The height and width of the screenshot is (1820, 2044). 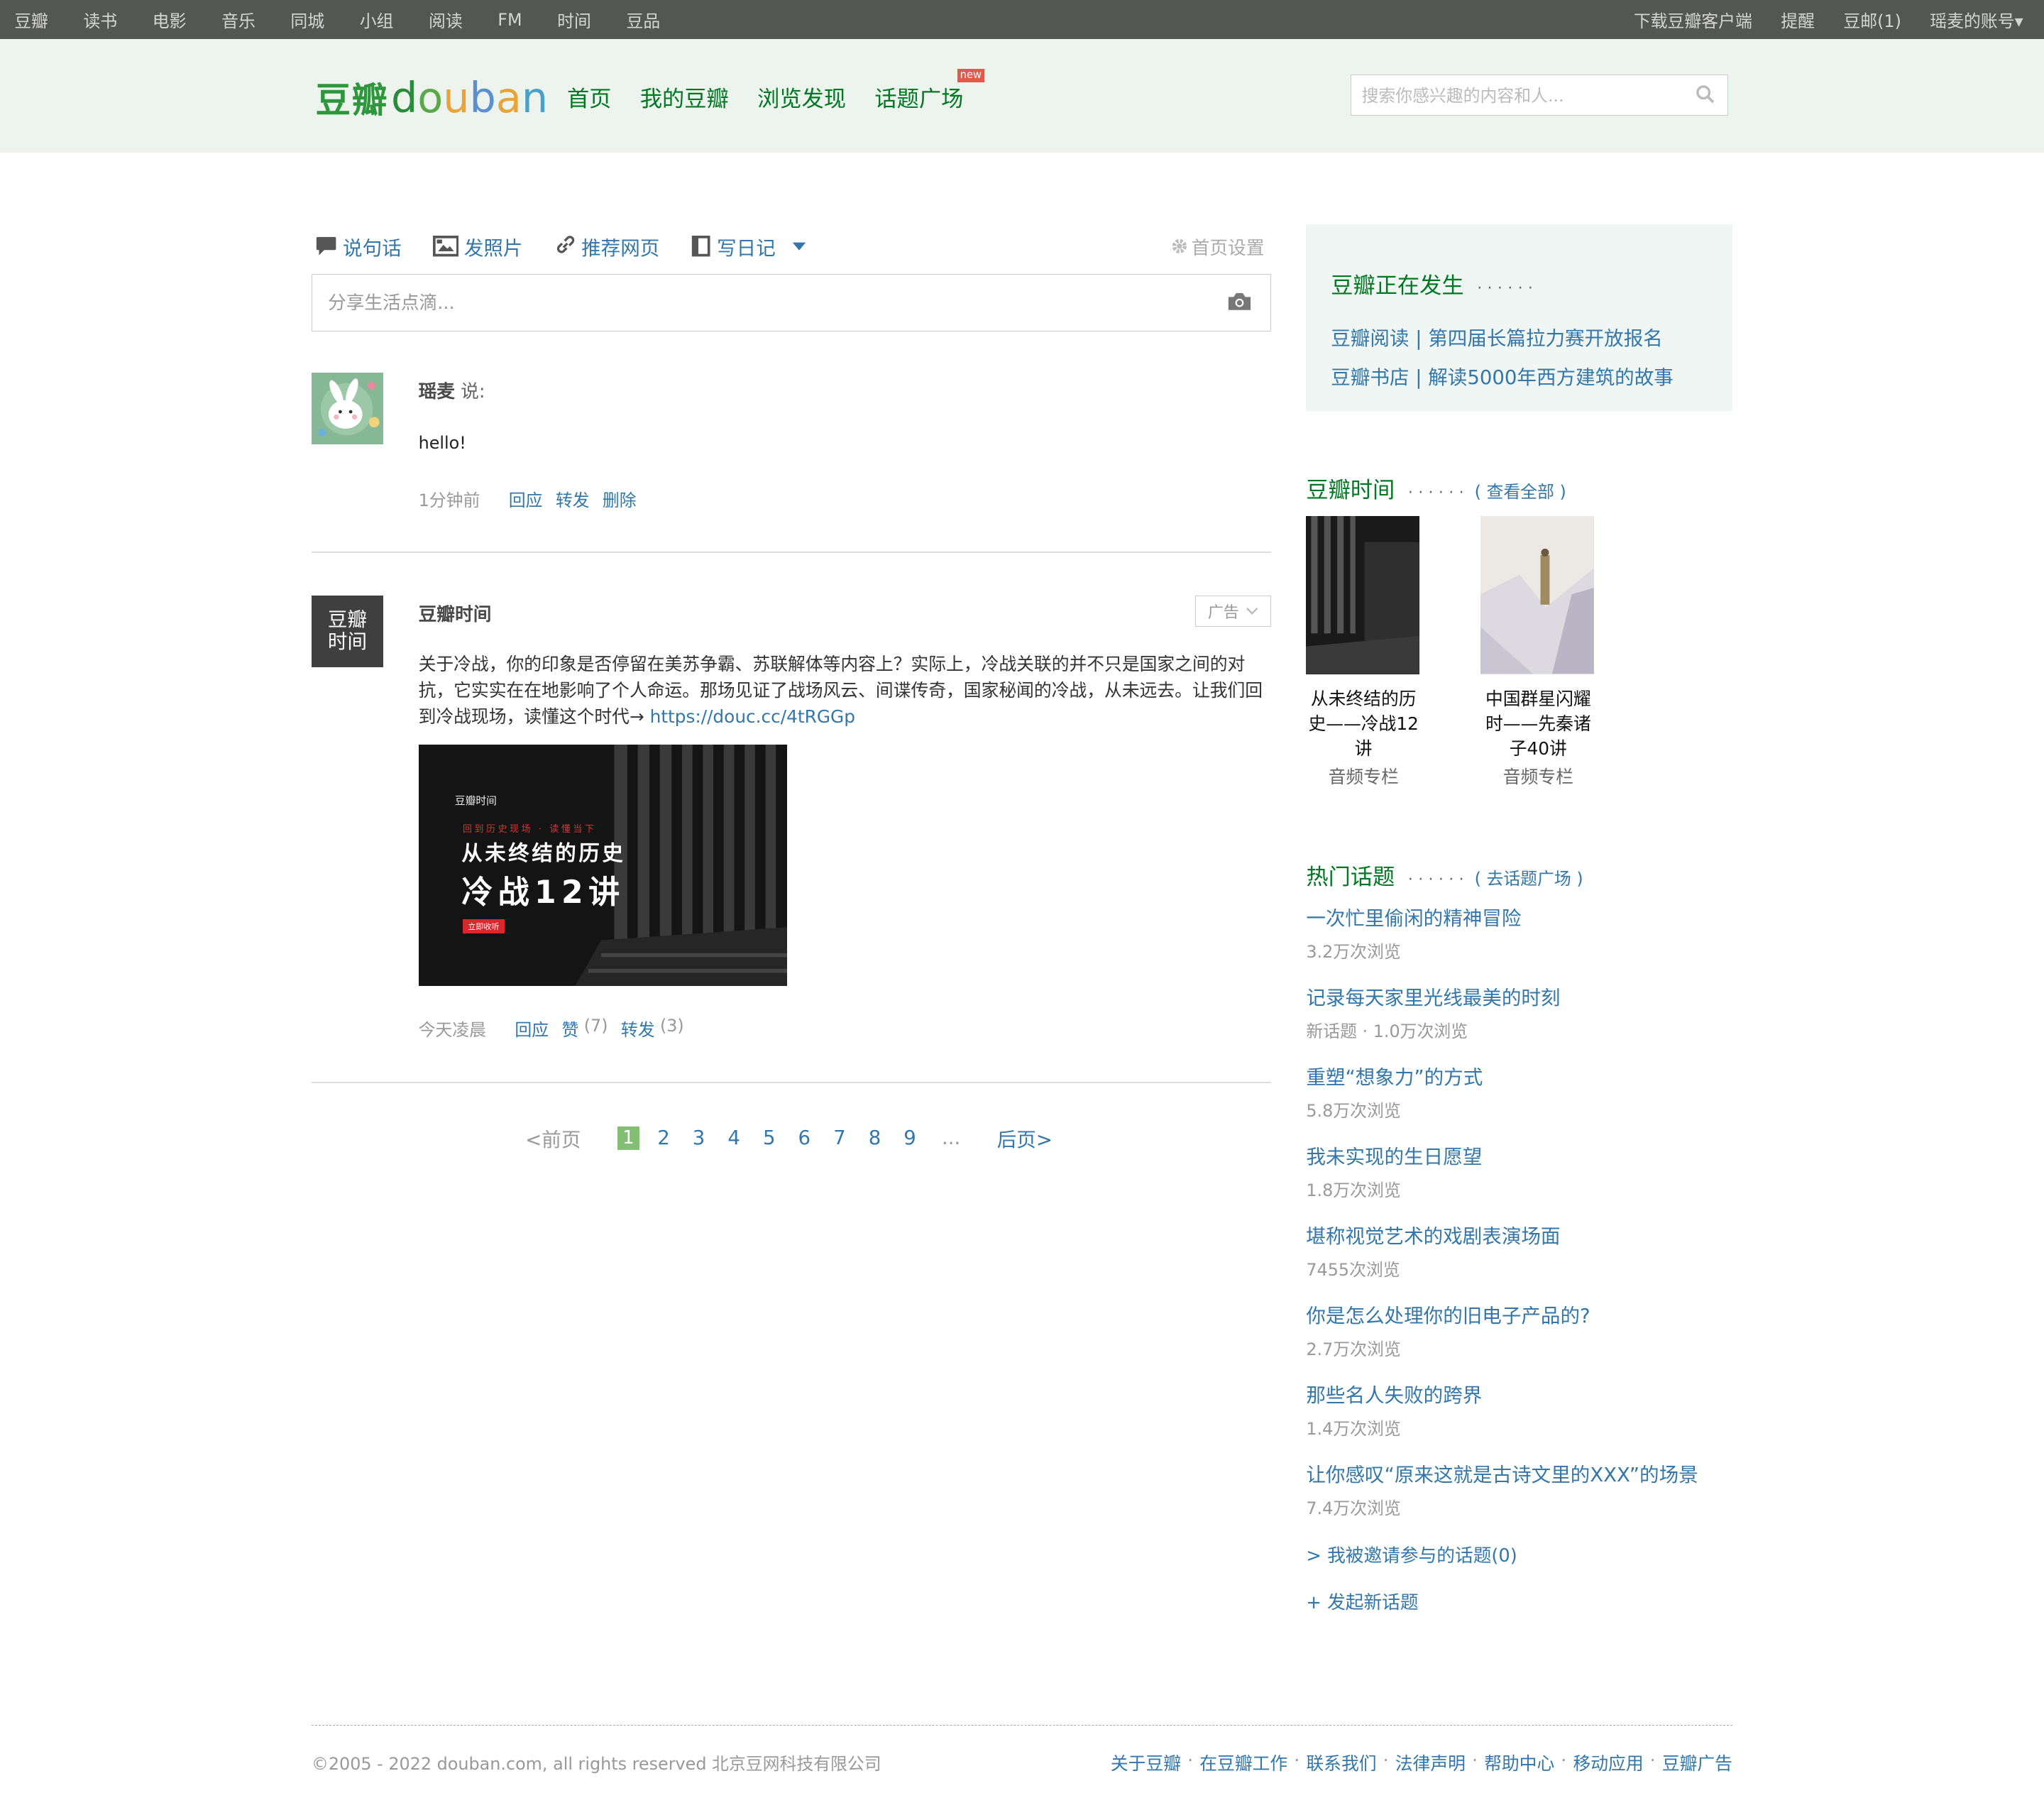 I want to click on footer-ads: 豆瓣广告, so click(x=1697, y=1762).